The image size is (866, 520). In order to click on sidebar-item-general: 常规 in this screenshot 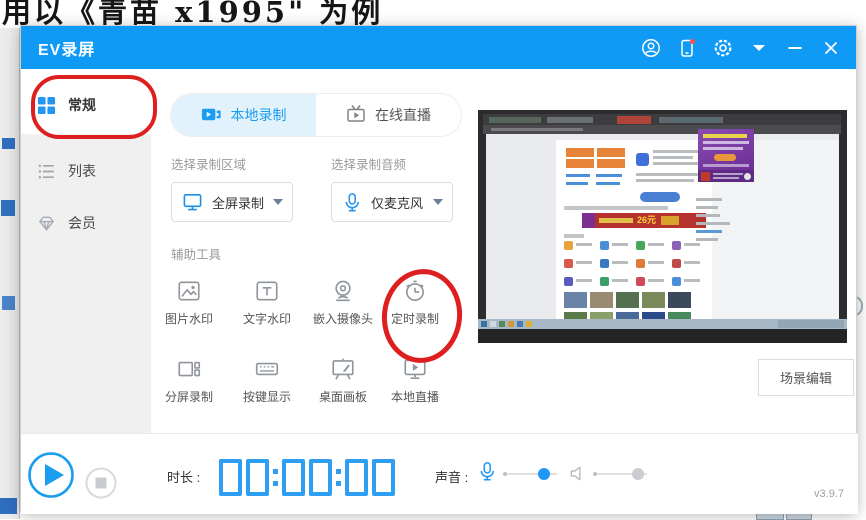, I will do `click(86, 105)`.